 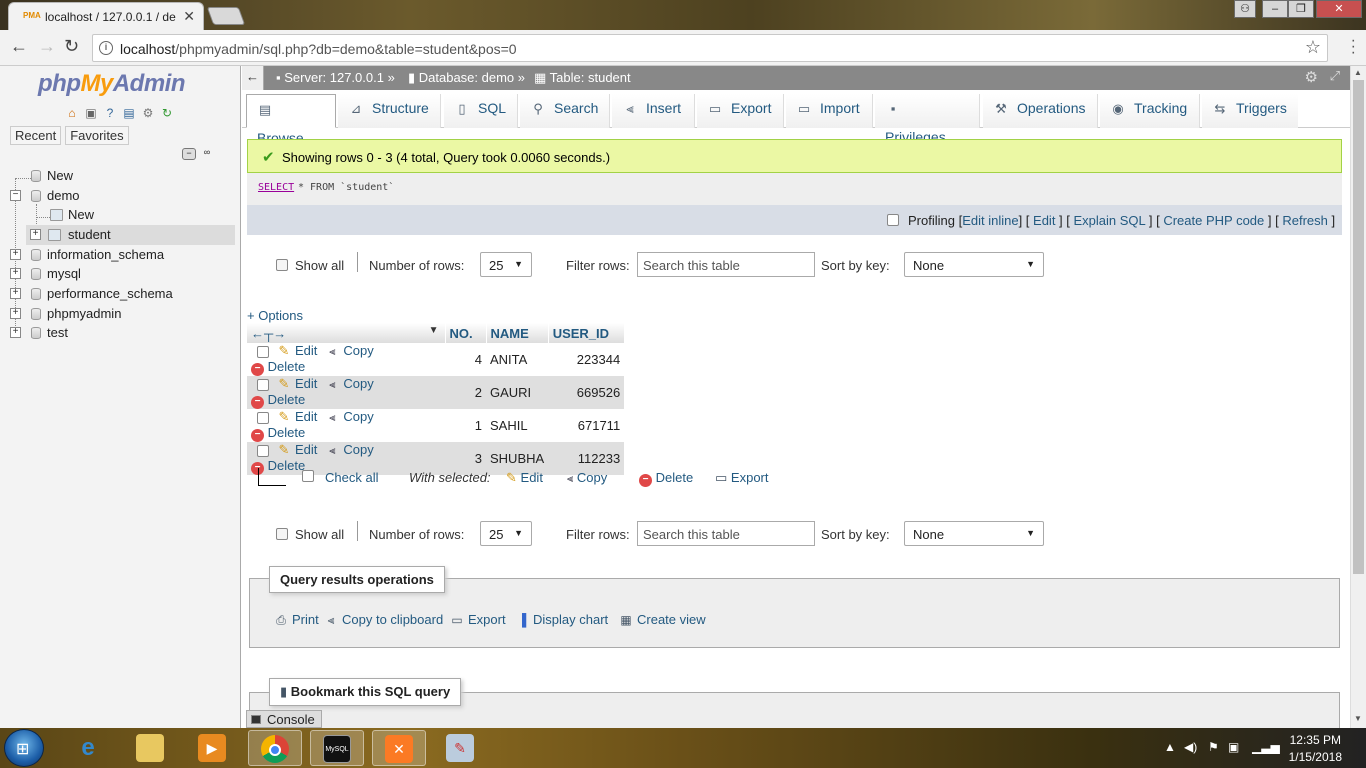 What do you see at coordinates (91, 113) in the screenshot?
I see `logout-icon: ▣` at bounding box center [91, 113].